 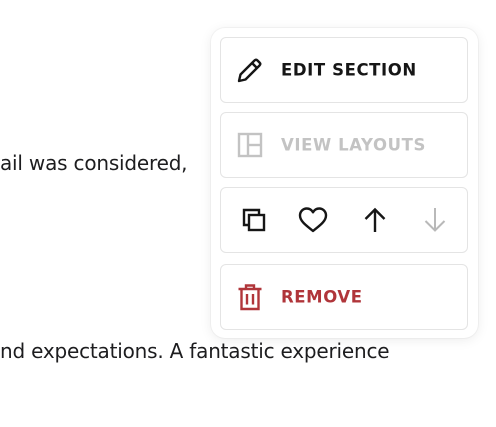 What do you see at coordinates (195, 351) in the screenshot?
I see `page-body-text: nd expectations. A fantastic experience` at bounding box center [195, 351].